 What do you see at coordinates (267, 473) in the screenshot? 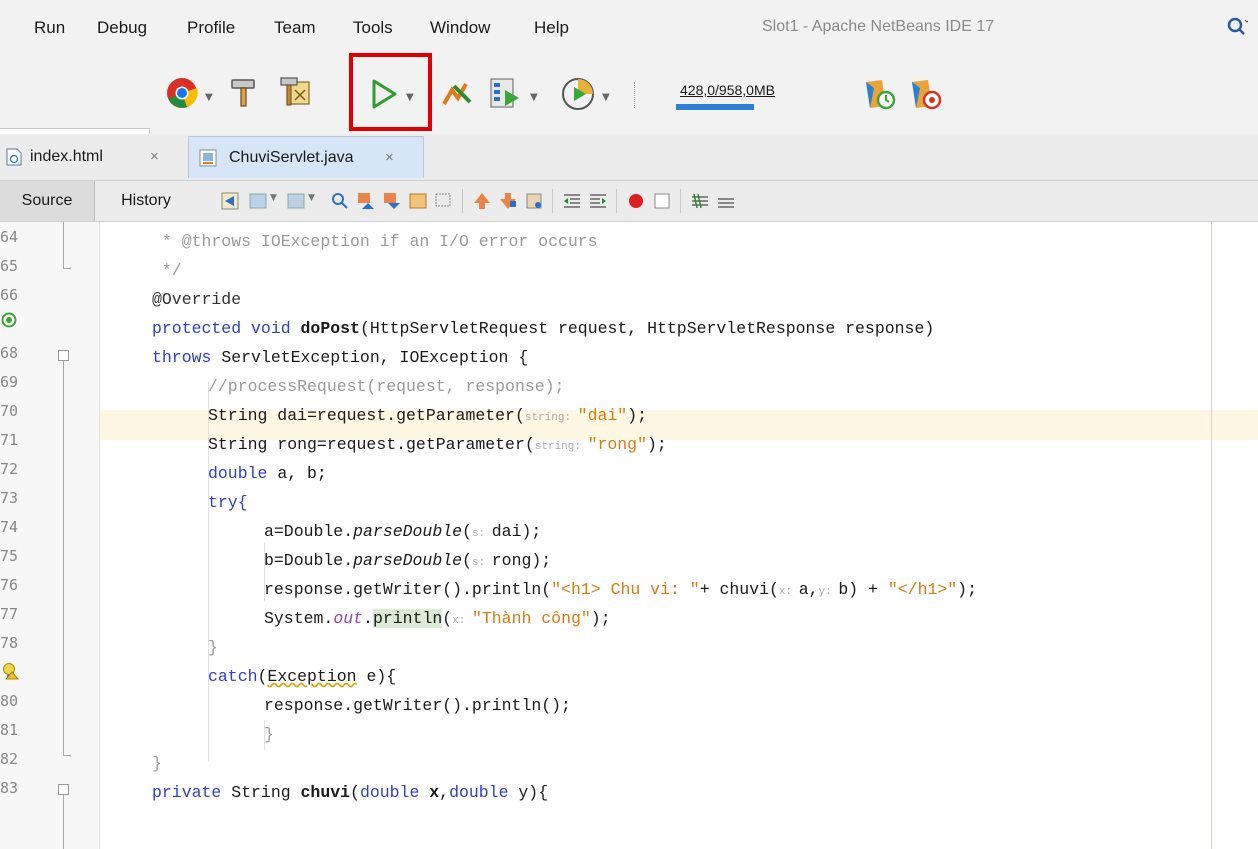
I see `code-line-72: double a, b;` at bounding box center [267, 473].